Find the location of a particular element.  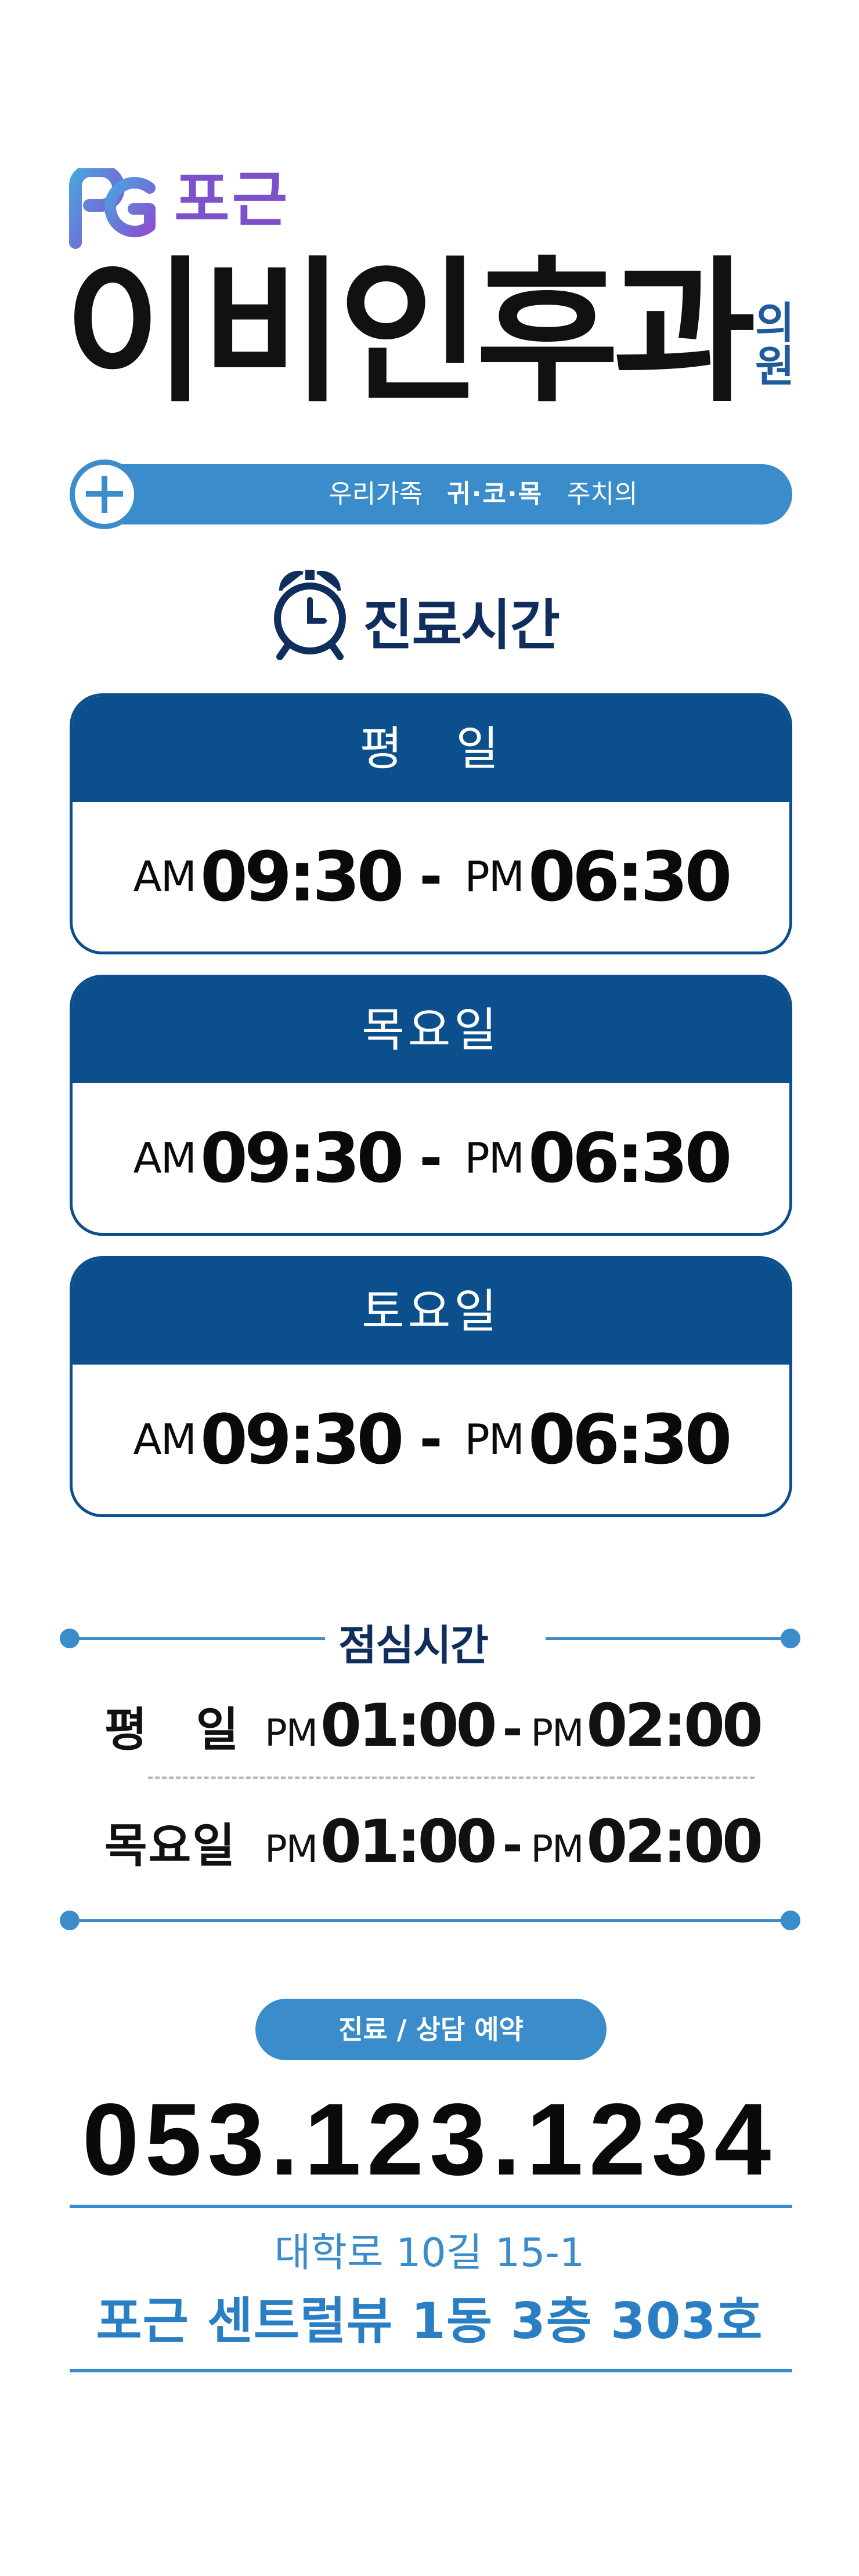

hours-card-thursday: 목요일 AM 09:30 - PM 06:30 is located at coordinates (431, 1105).